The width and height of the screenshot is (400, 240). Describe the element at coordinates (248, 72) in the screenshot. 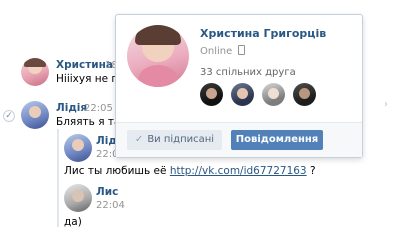

I see `mutual-friends-count: 33 спільних друга` at that location.